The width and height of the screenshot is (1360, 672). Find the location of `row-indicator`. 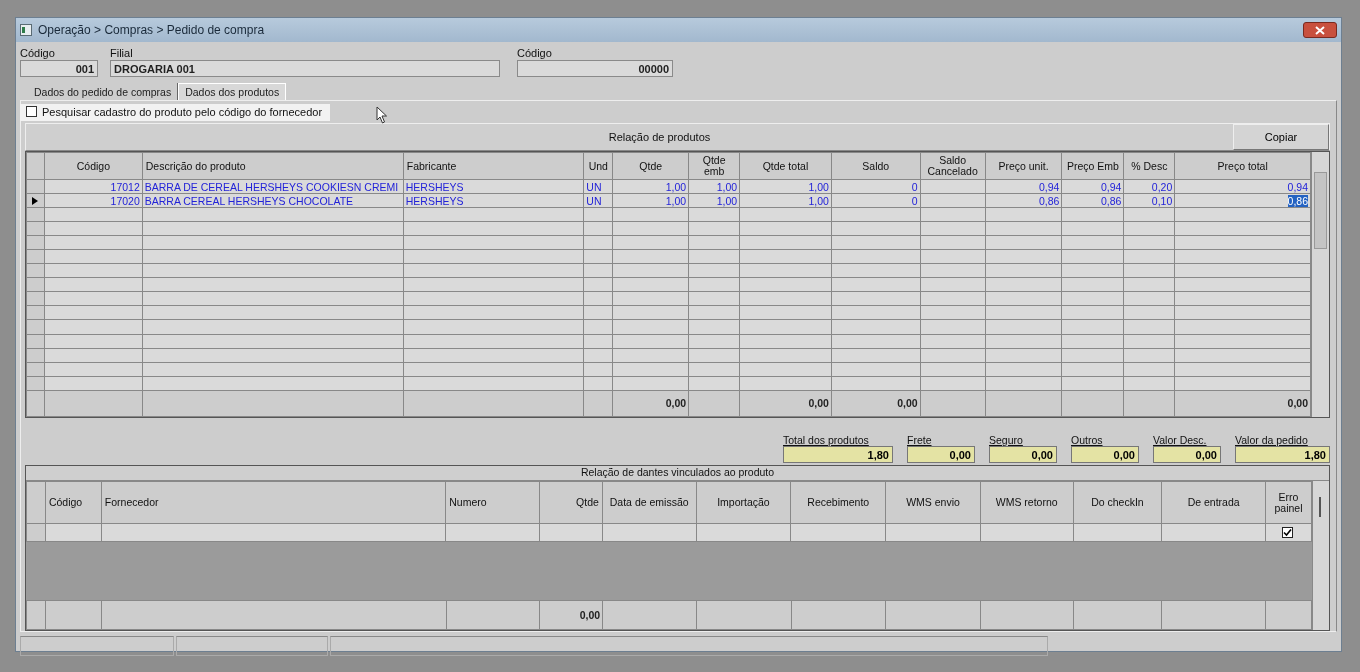

row-indicator is located at coordinates (36, 615).